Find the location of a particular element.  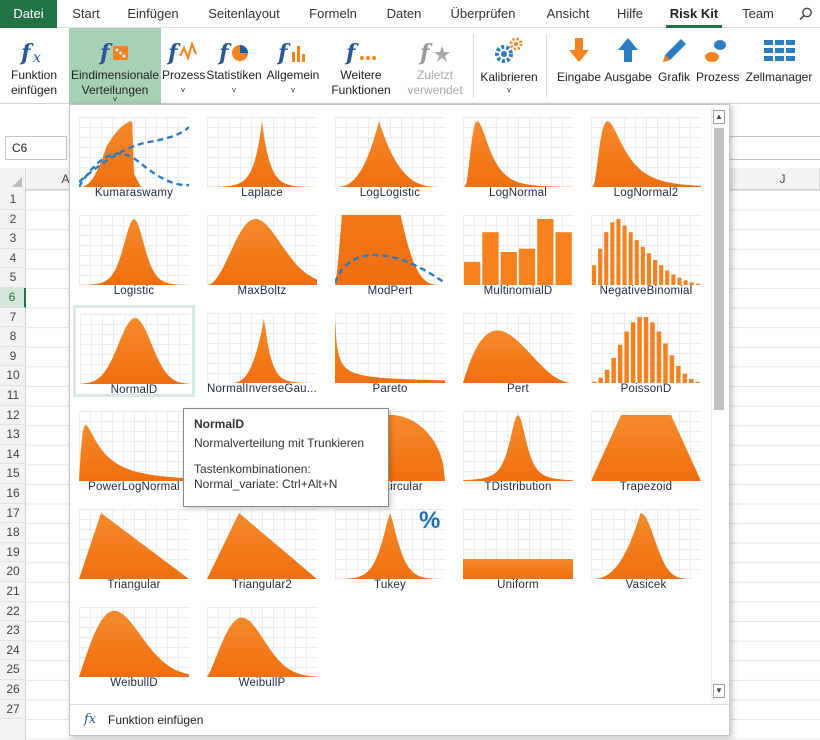

process-button: f Prozess ˅ is located at coordinates (183, 66).